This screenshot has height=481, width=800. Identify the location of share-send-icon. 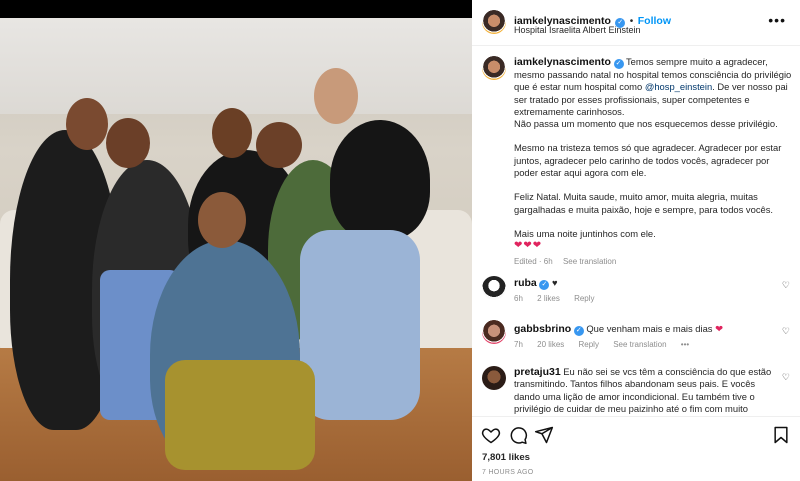
(544, 435).